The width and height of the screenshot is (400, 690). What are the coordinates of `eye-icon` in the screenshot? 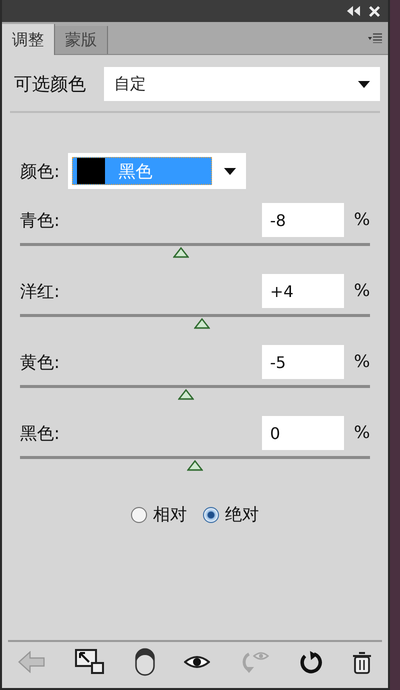 It's located at (197, 662).